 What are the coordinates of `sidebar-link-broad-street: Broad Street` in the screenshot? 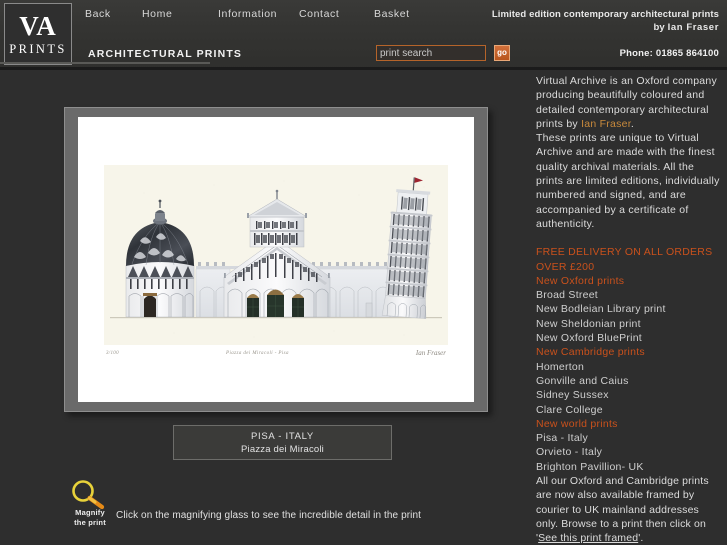 It's located at (629, 295).